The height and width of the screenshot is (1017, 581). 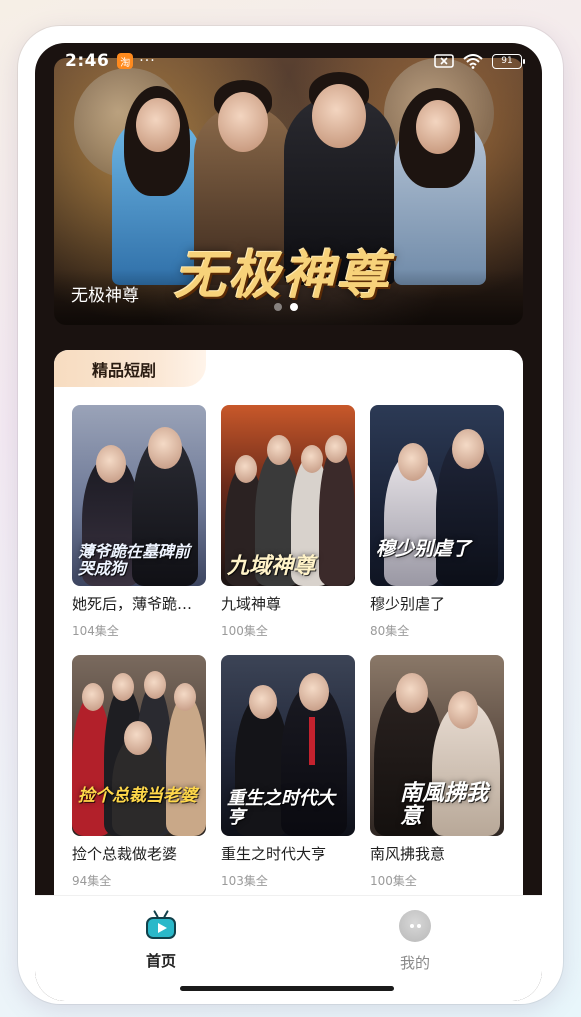 I want to click on battery-level: 91, so click(x=507, y=61).